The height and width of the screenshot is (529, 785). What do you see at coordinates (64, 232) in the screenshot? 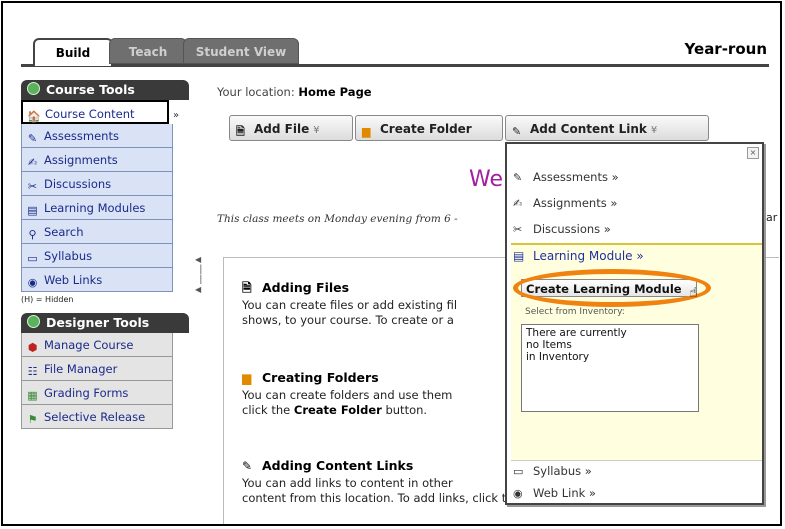
I see `sidebar-item-label: Search` at bounding box center [64, 232].